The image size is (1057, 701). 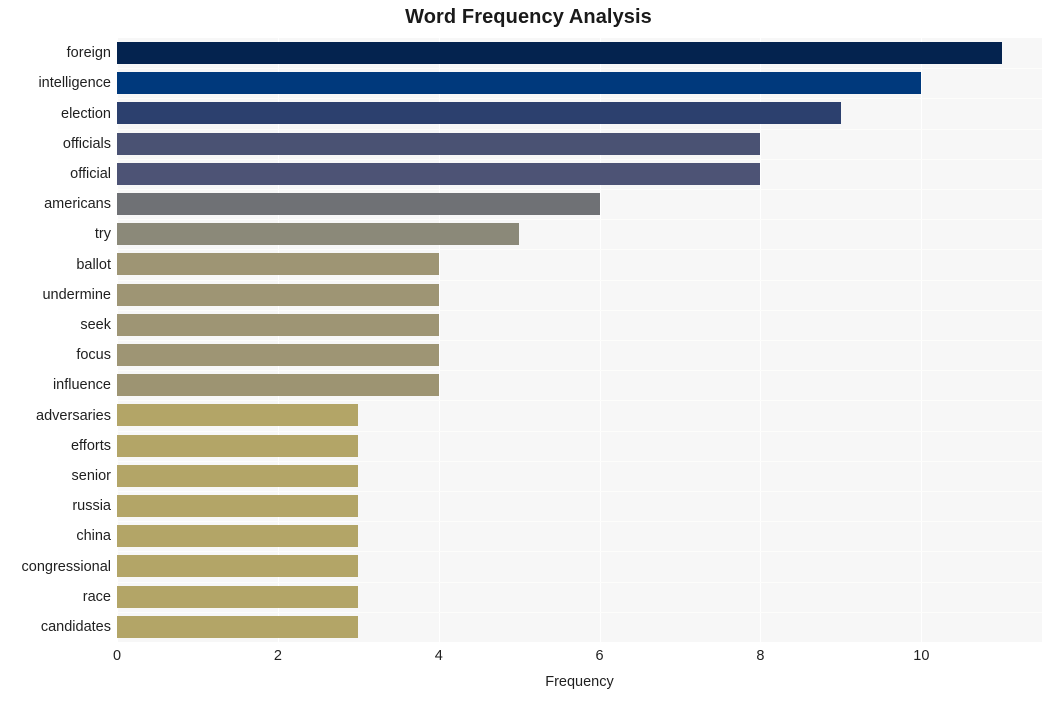 What do you see at coordinates (74, 83) in the screenshot?
I see `y-tick-intelligence: intelligence` at bounding box center [74, 83].